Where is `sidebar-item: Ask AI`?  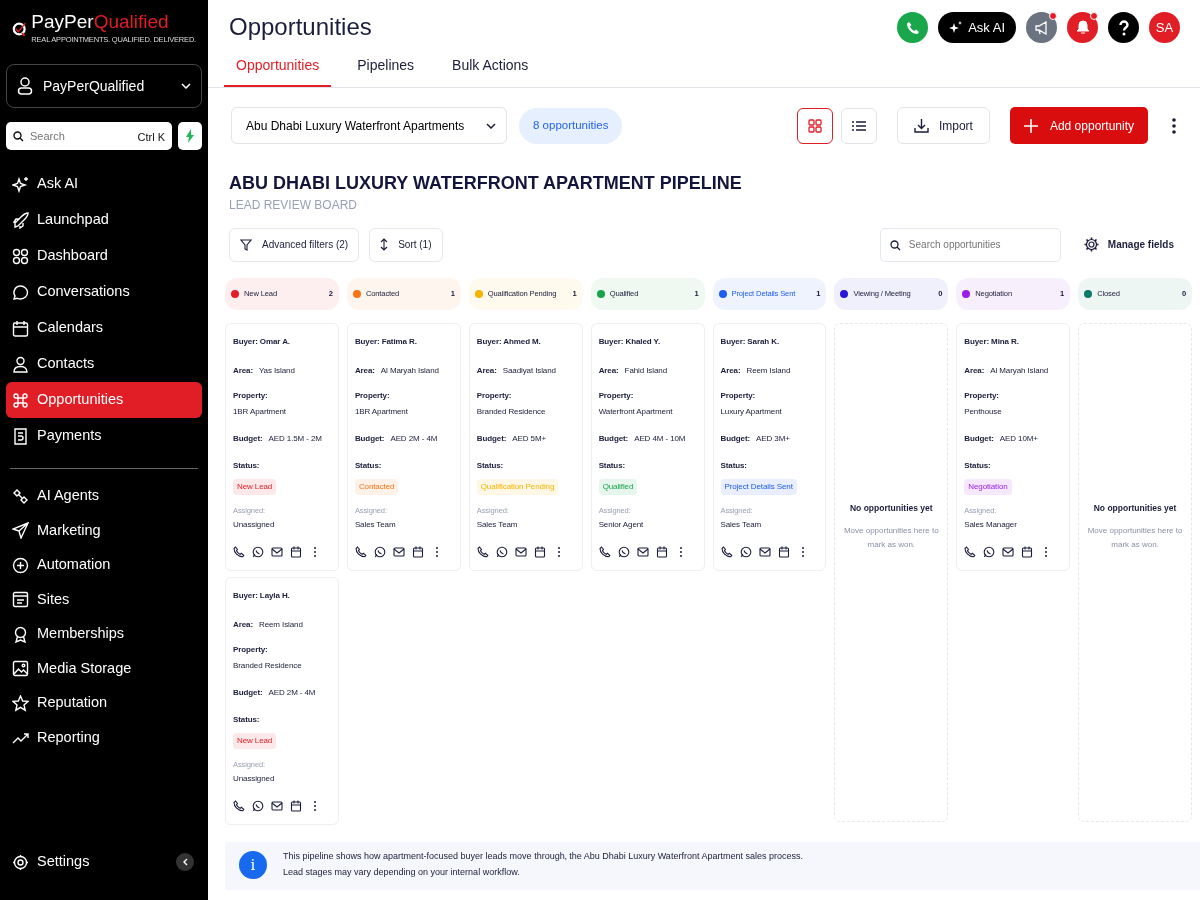
sidebar-item: Ask AI is located at coordinates (104, 184).